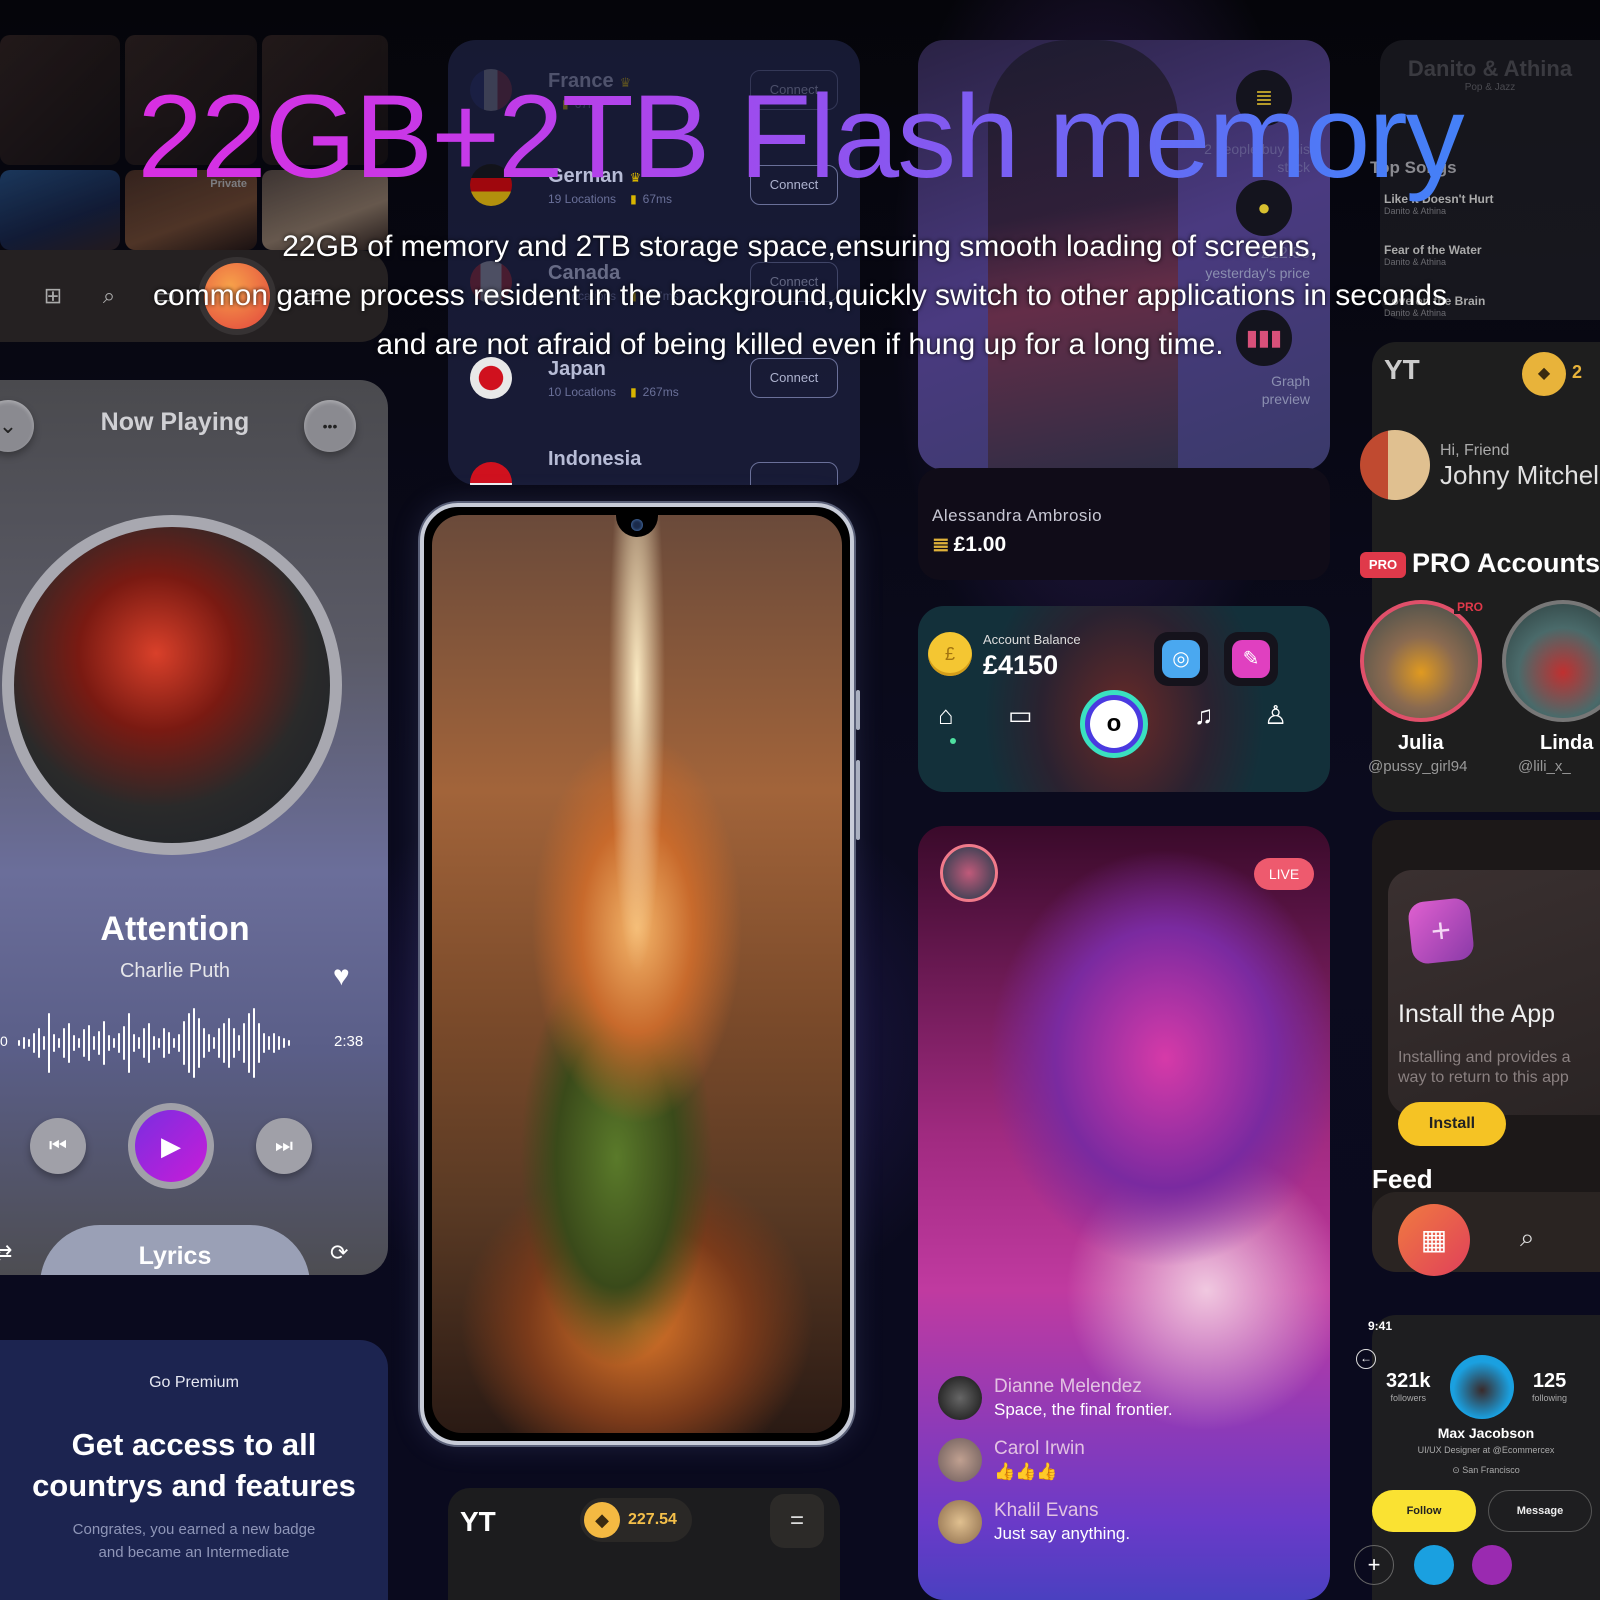 Image resolution: width=1600 pixels, height=1600 pixels. Describe the element at coordinates (1020, 715) in the screenshot. I see `card-icon: ▭` at that location.